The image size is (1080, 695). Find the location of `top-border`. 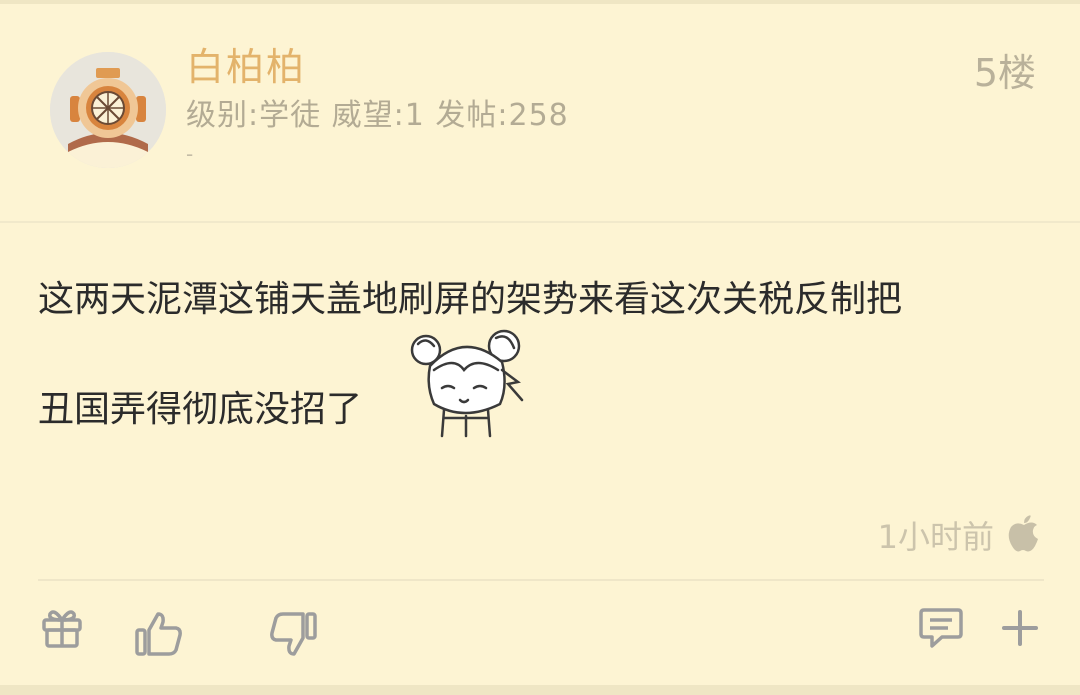

top-border is located at coordinates (540, 2).